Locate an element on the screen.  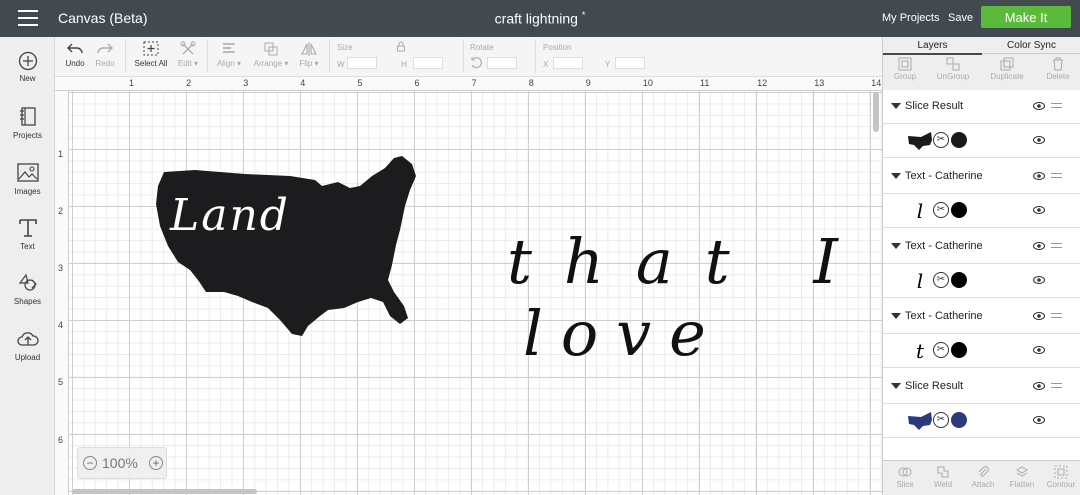
document-name: craft lightning is located at coordinates (536, 19).